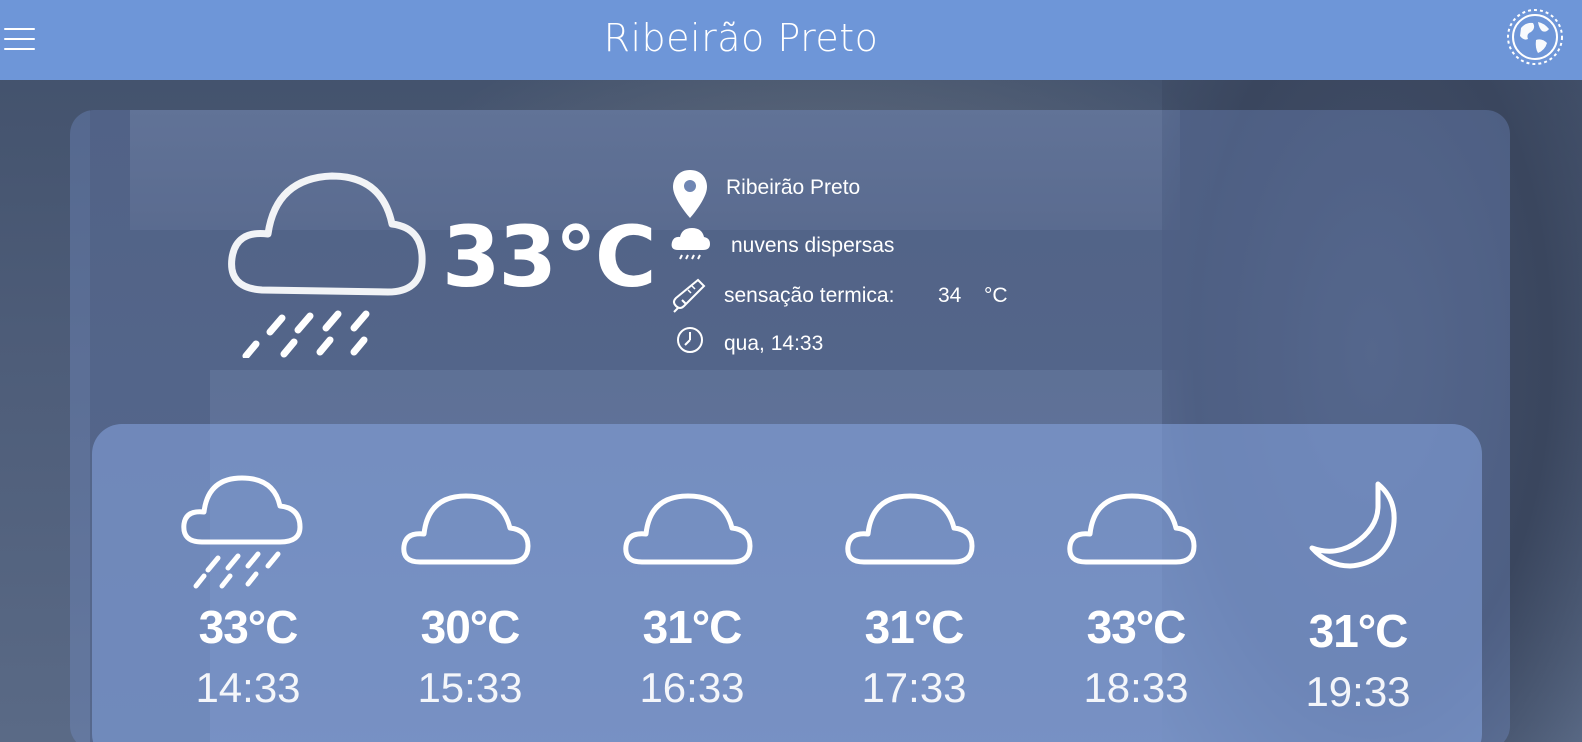 Image resolution: width=1582 pixels, height=742 pixels. I want to click on forecast-time: 14:33, so click(248, 687).